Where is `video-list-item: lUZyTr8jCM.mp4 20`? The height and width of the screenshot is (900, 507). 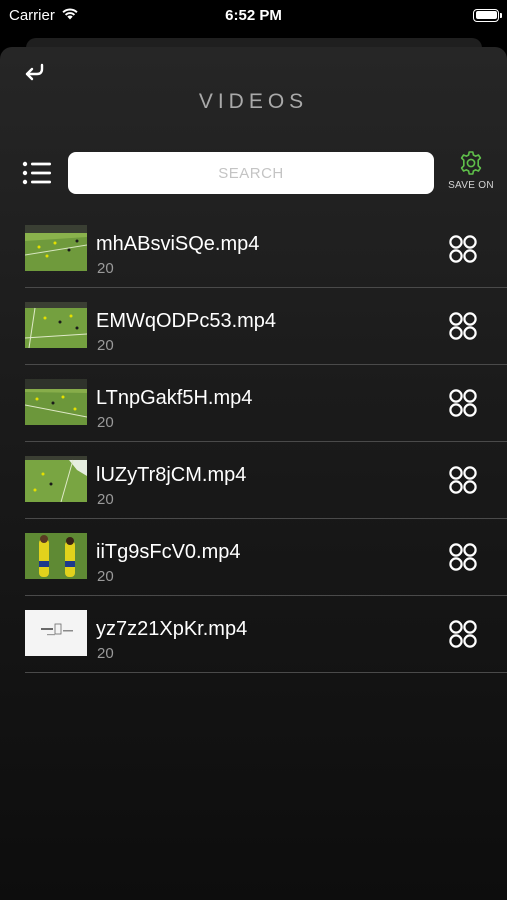
video-list-item: lUZyTr8jCM.mp4 20 is located at coordinates (266, 480).